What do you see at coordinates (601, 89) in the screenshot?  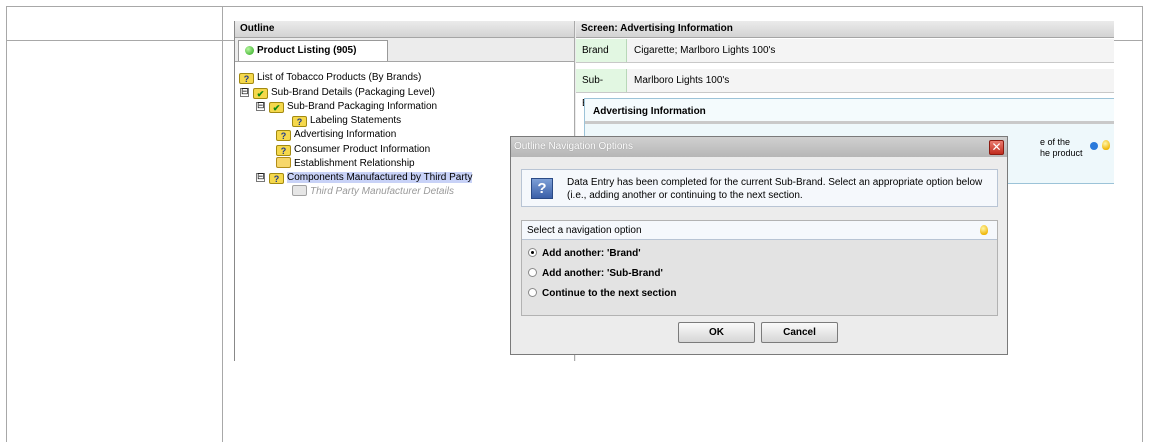 I see `sub-brand-label: Sub-Brand` at bounding box center [601, 89].